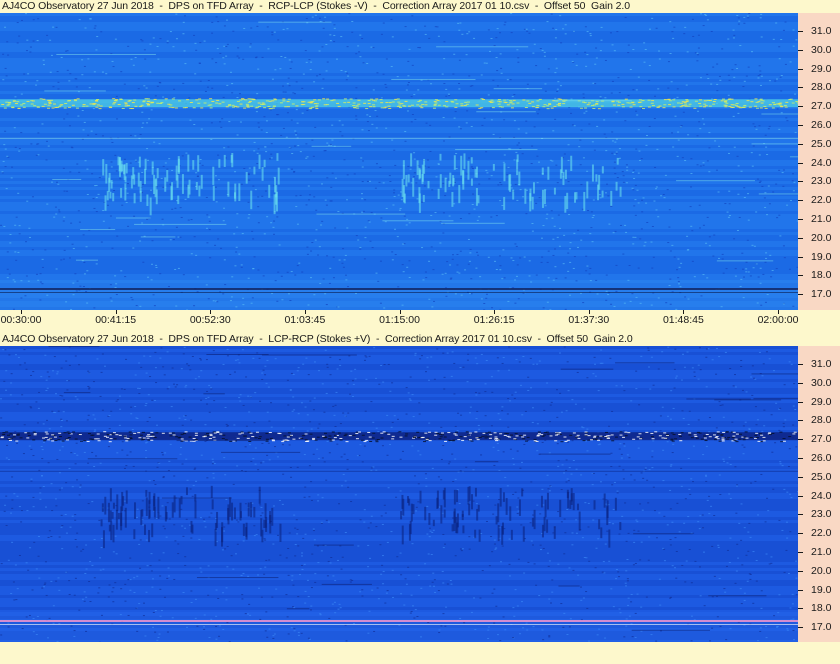 The image size is (840, 664). I want to click on top-freq-label: 21.0, so click(821, 219).